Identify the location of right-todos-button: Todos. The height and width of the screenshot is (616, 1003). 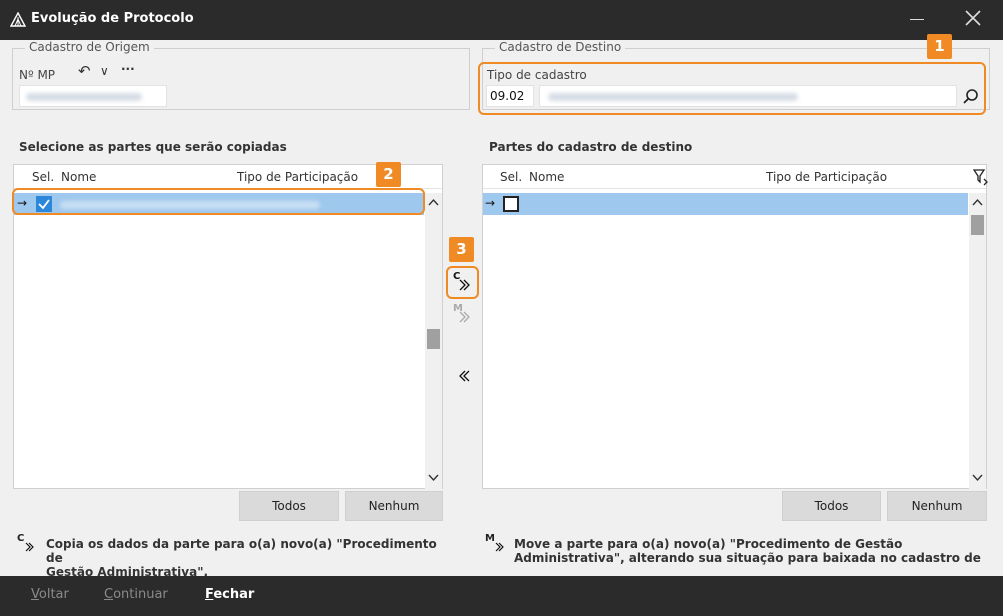
(831, 506).